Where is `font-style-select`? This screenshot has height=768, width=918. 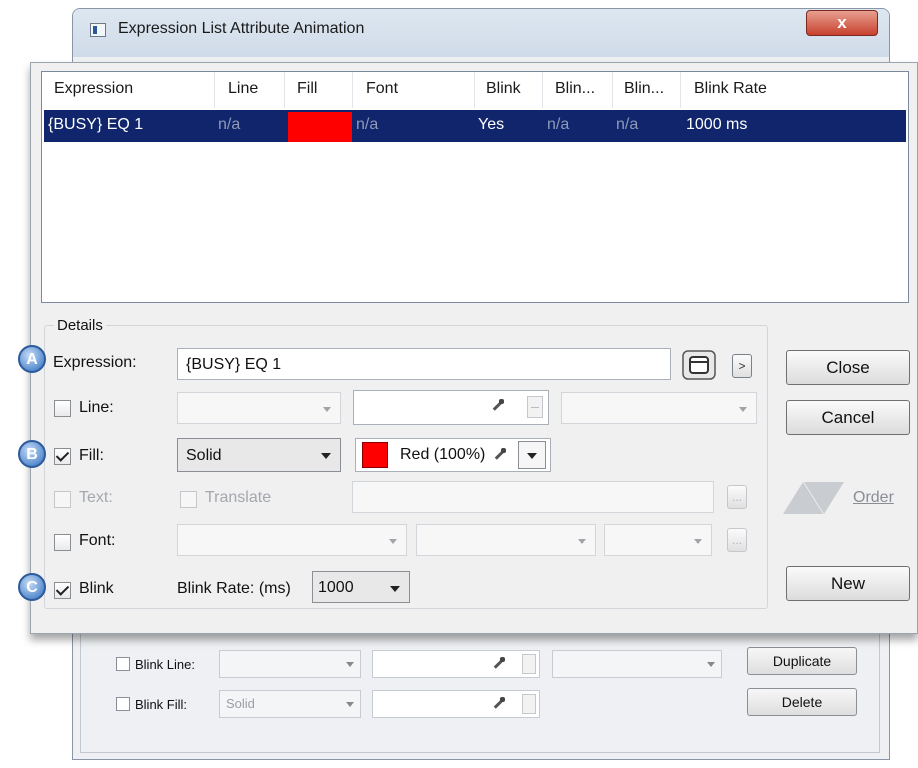 font-style-select is located at coordinates (506, 540).